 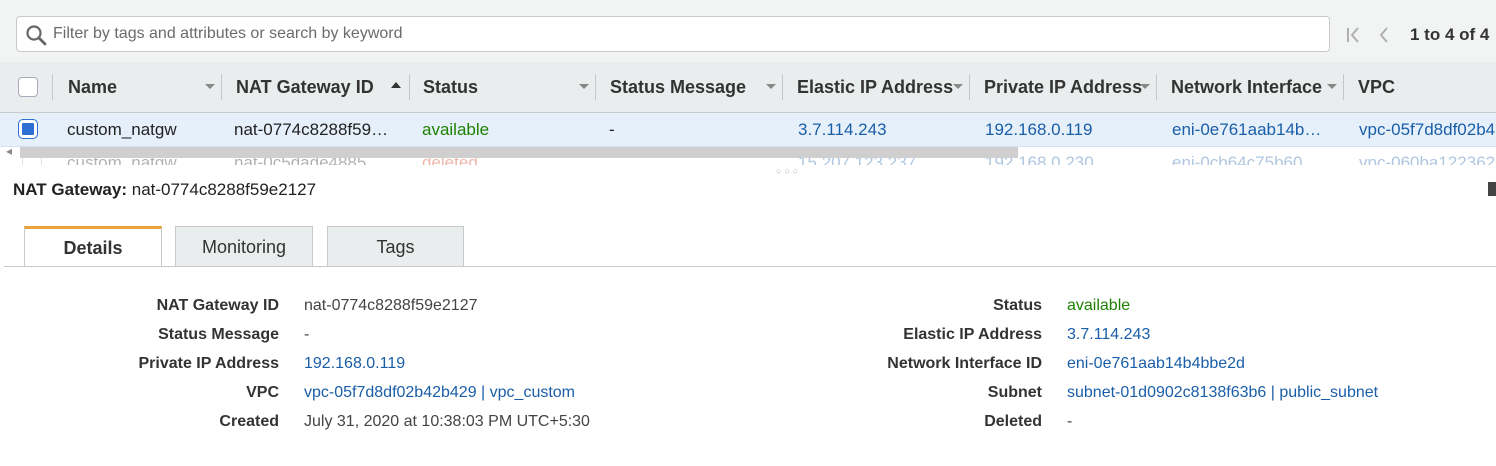 I want to click on column-header-vpc: VPC, so click(x=1376, y=87).